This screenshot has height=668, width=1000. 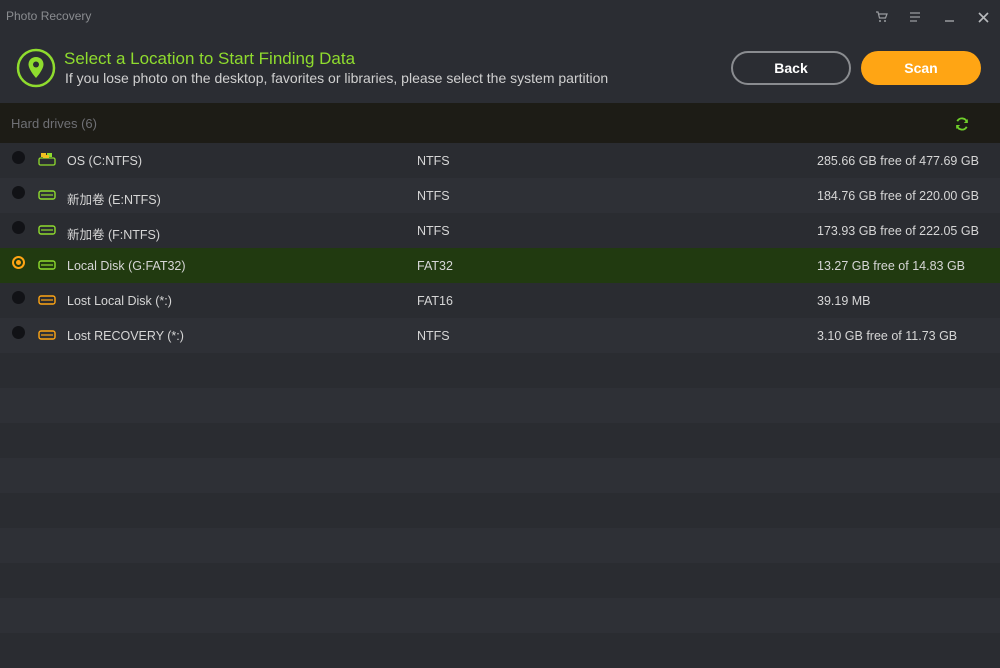 What do you see at coordinates (500, 123) in the screenshot?
I see `hard-drives-header: Hard drives (6)` at bounding box center [500, 123].